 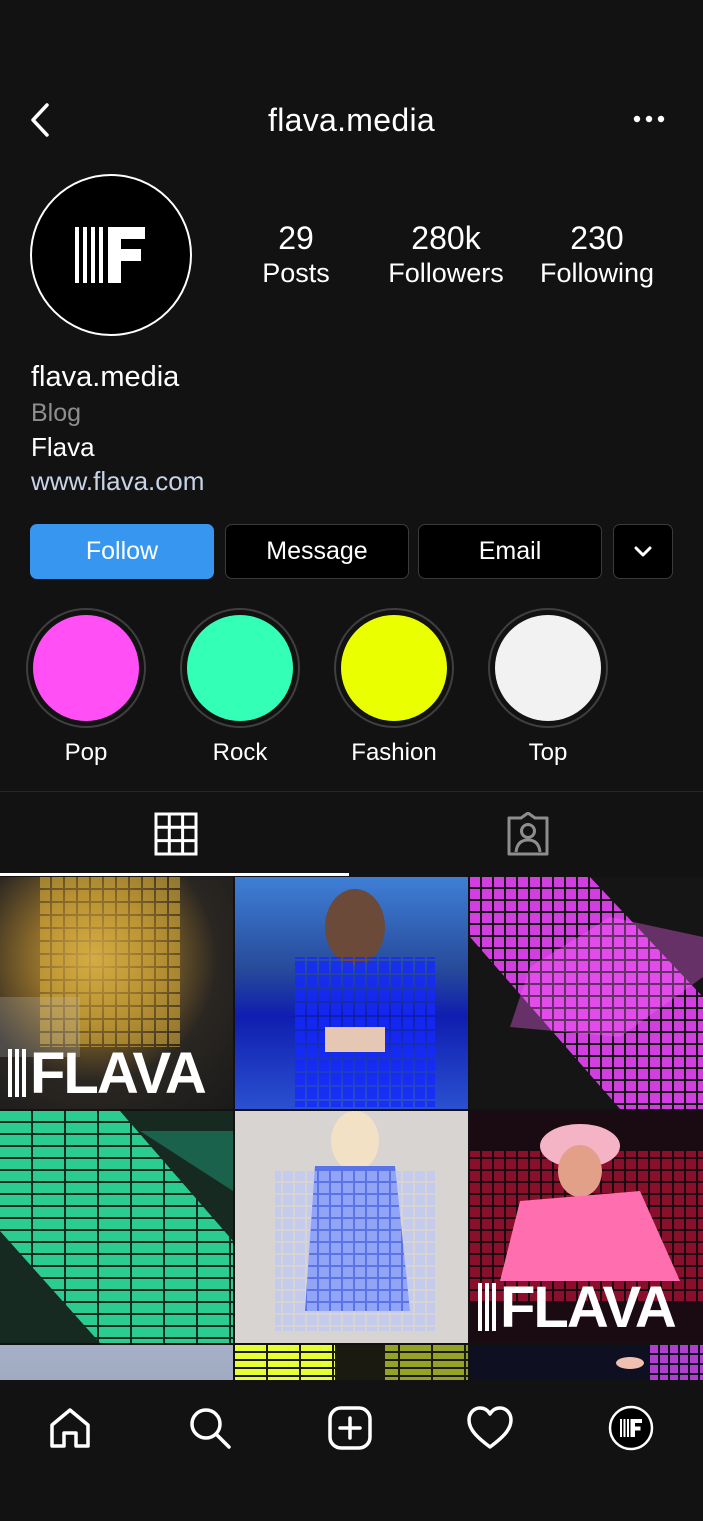 I want to click on stat-posts-value: 29, so click(x=296, y=238).